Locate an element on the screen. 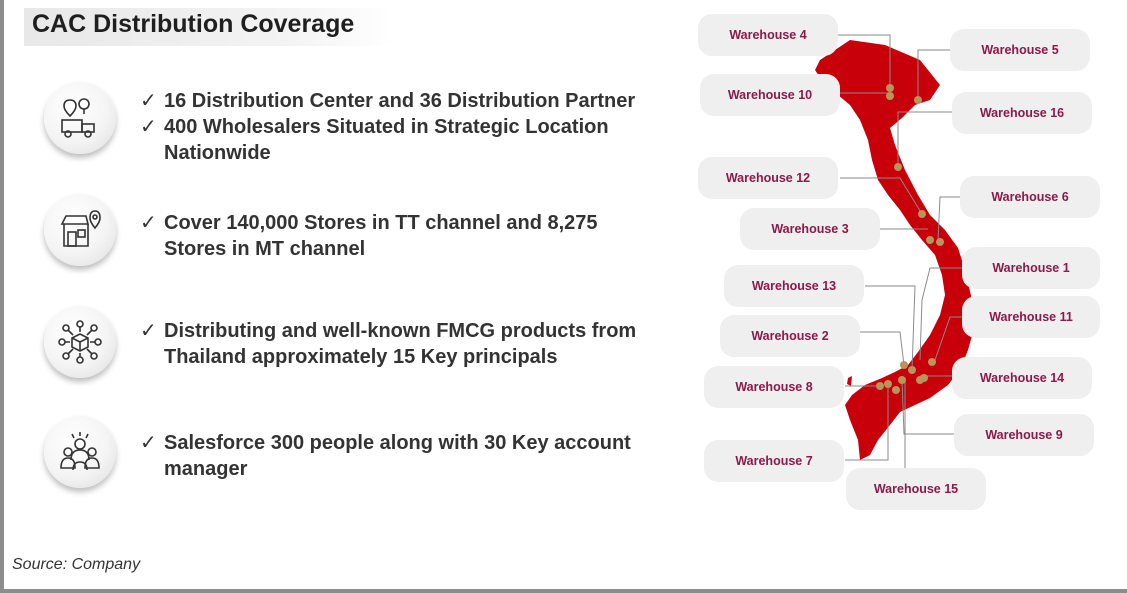 The image size is (1127, 593). store-location-icon is located at coordinates (80, 230).